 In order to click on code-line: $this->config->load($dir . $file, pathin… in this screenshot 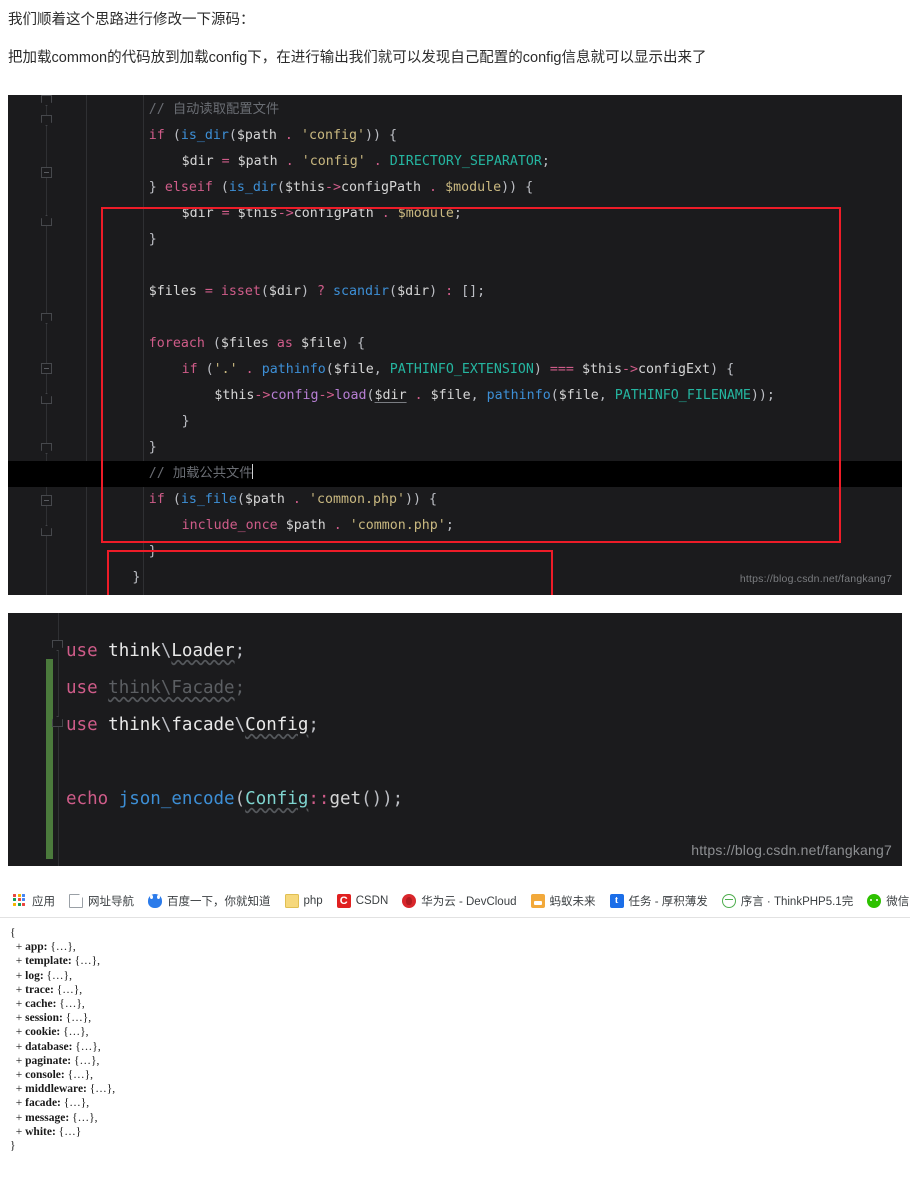, I will do `click(455, 396)`.